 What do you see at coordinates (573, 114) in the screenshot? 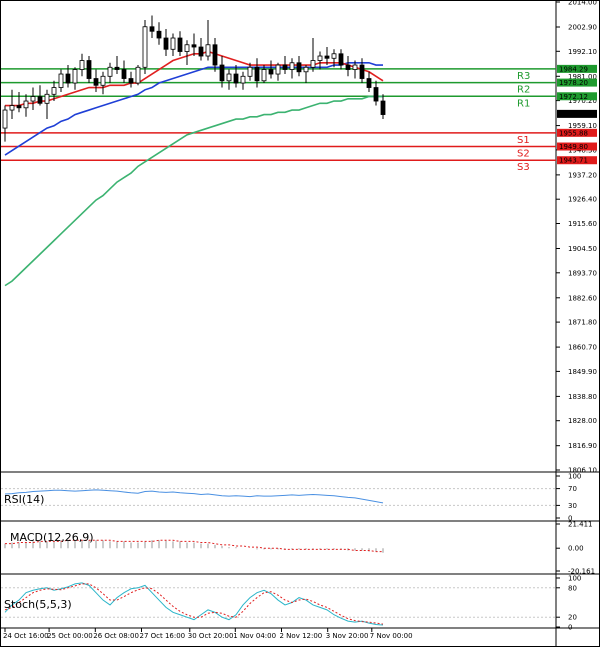
I see `last-price-tag-text: 1964.30` at bounding box center [573, 114].